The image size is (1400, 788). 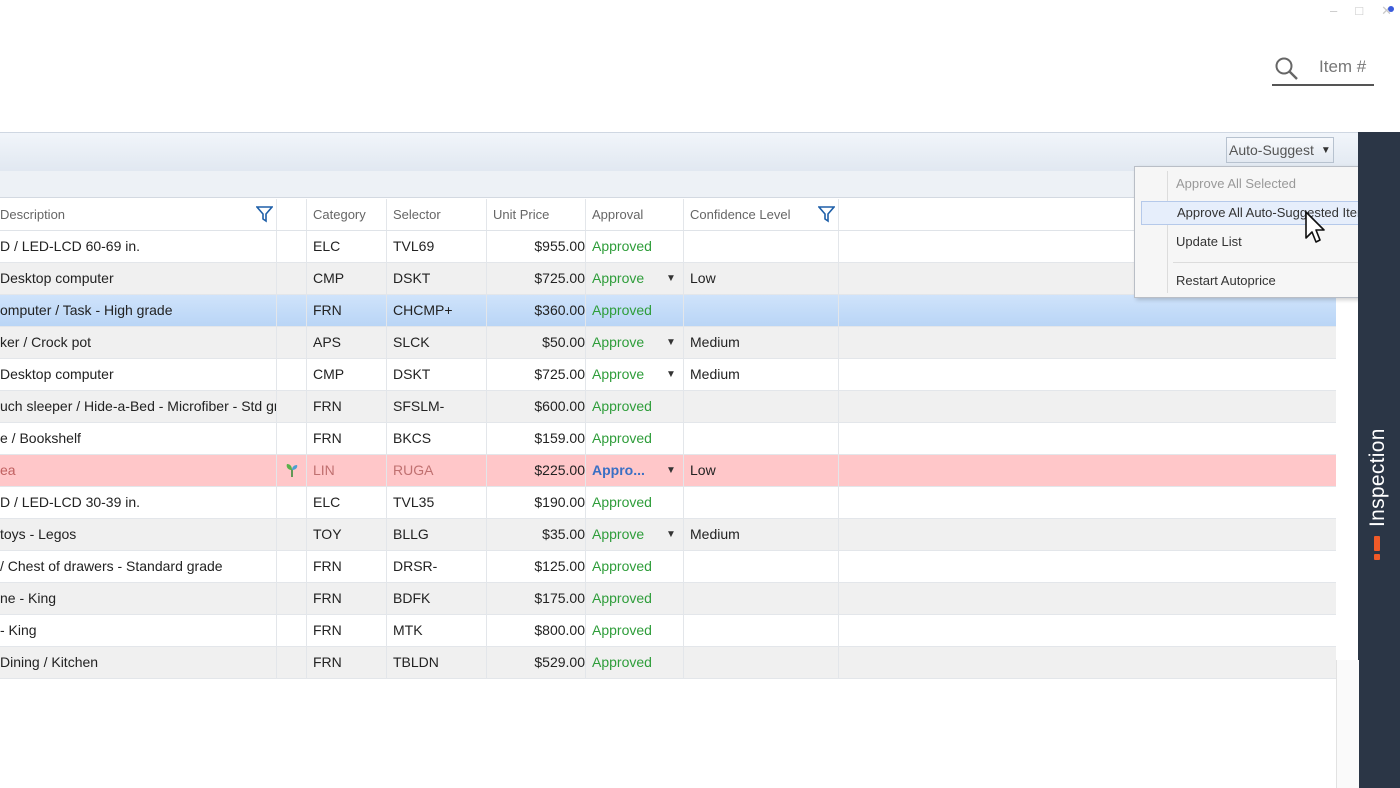 What do you see at coordinates (437, 342) in the screenshot?
I see `cell-selector: SLCK` at bounding box center [437, 342].